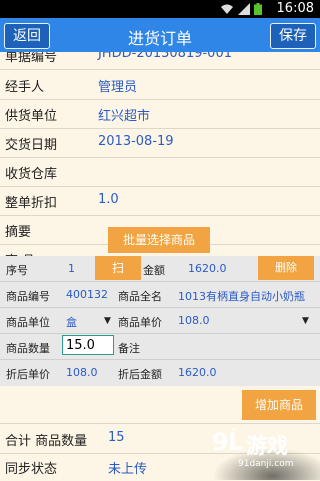  What do you see at coordinates (71, 268) in the screenshot?
I see `seq-value: 1` at bounding box center [71, 268].